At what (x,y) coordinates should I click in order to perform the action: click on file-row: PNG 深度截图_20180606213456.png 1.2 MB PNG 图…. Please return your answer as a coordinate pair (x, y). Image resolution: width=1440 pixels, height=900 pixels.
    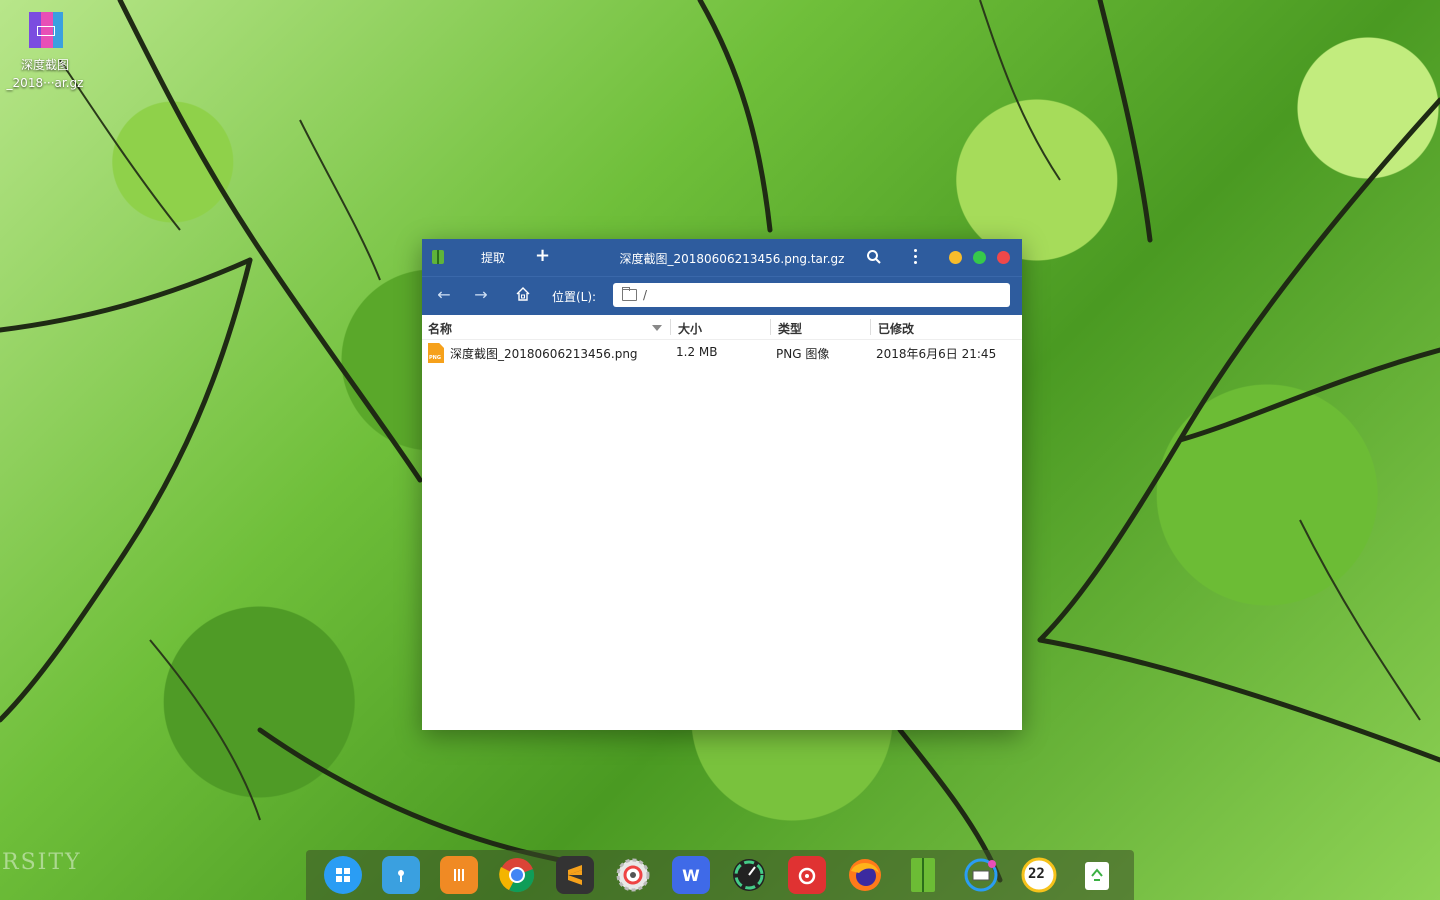
    Looking at the image, I should click on (722, 353).